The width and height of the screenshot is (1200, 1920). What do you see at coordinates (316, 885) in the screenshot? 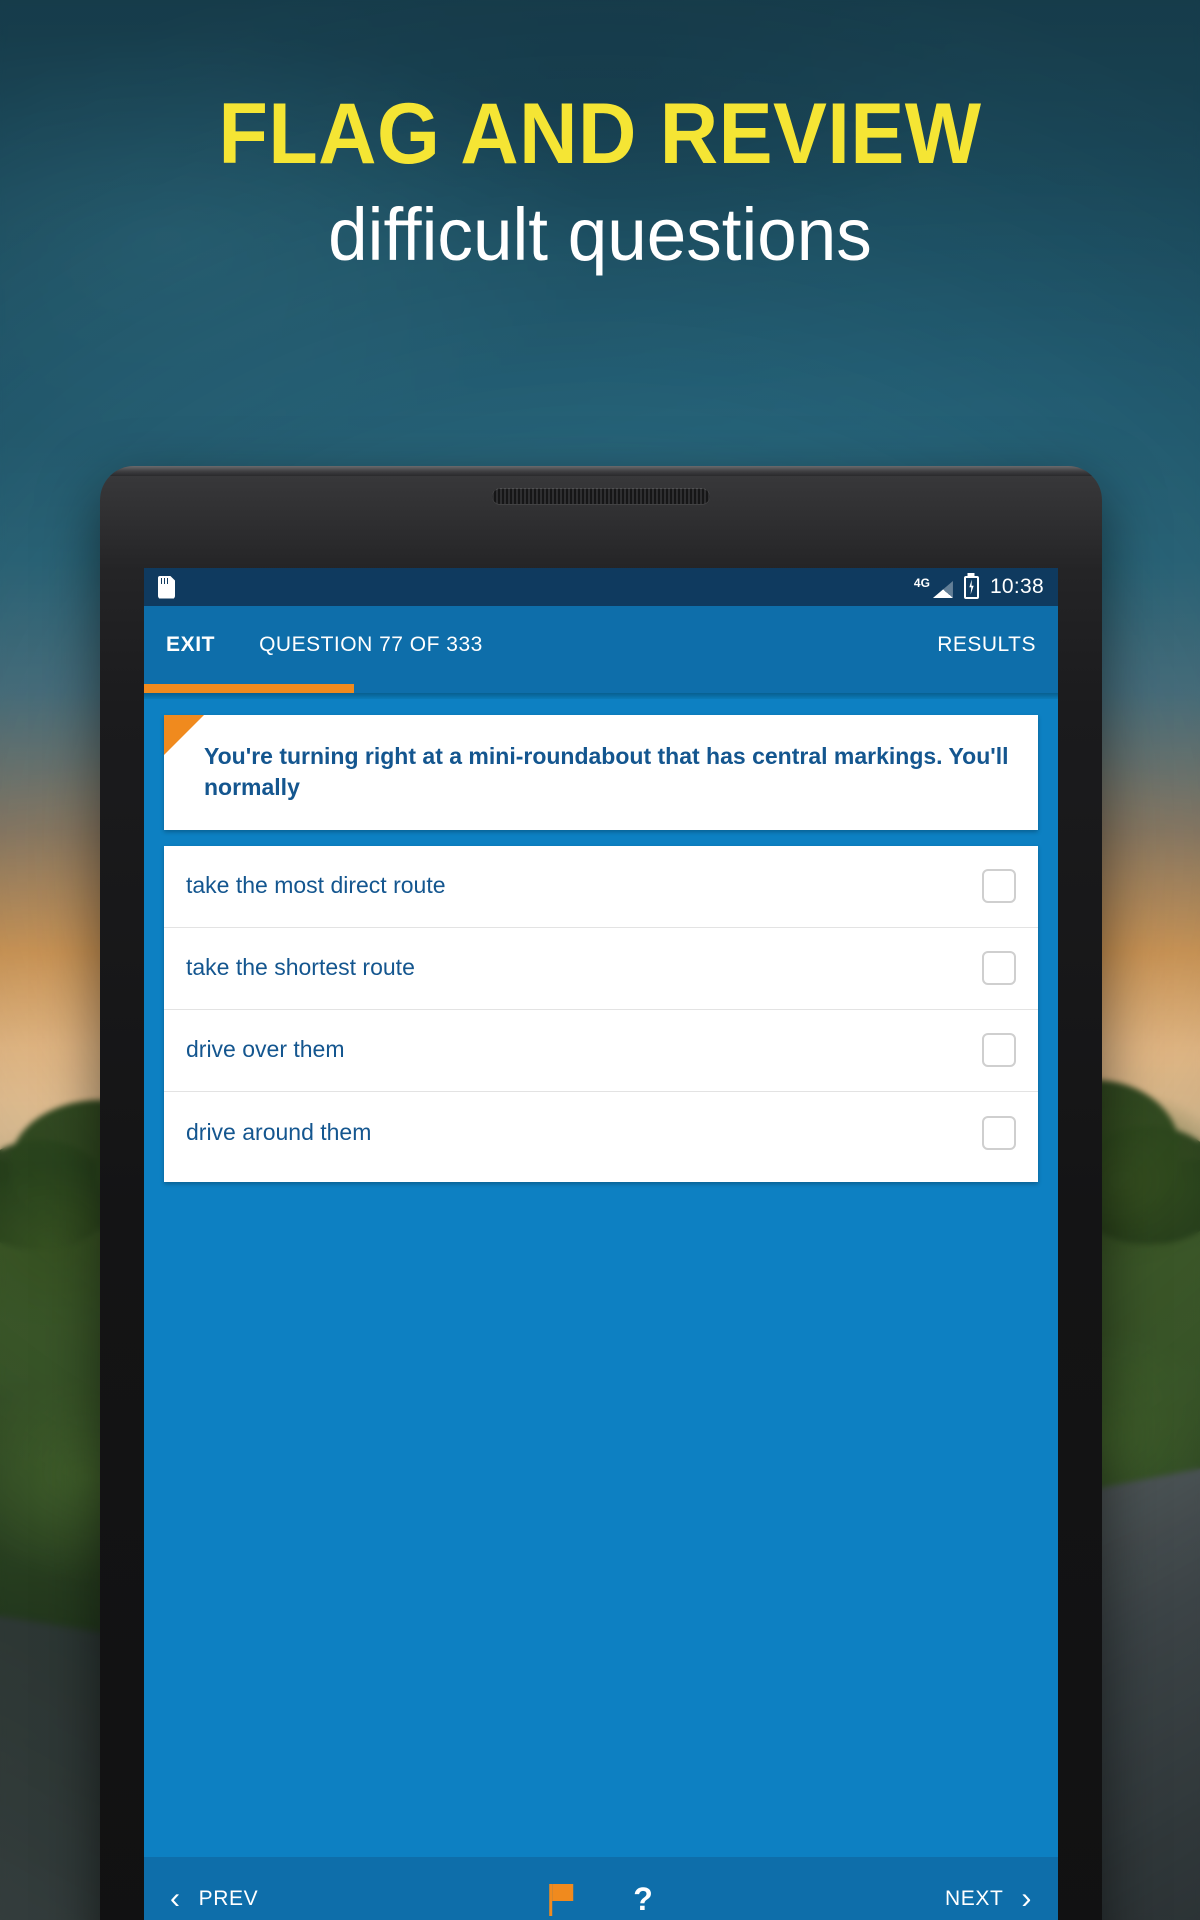
I see `answer-label: take the most direct route` at bounding box center [316, 885].